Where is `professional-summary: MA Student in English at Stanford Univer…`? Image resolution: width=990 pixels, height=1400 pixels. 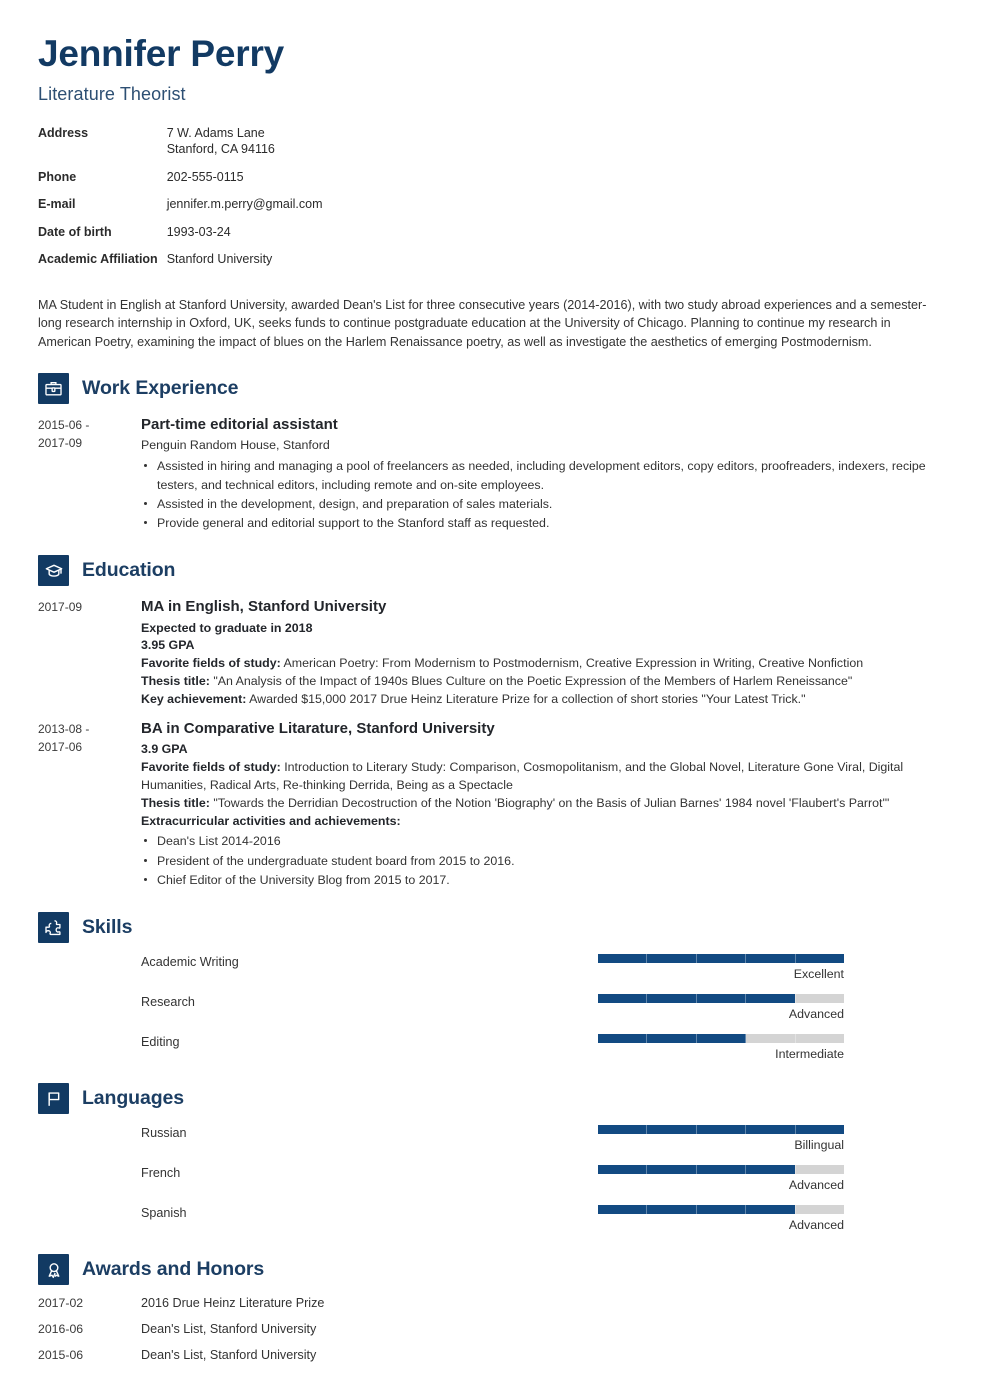
professional-summary: MA Student in English at Stanford Univer… is located at coordinates (482, 323).